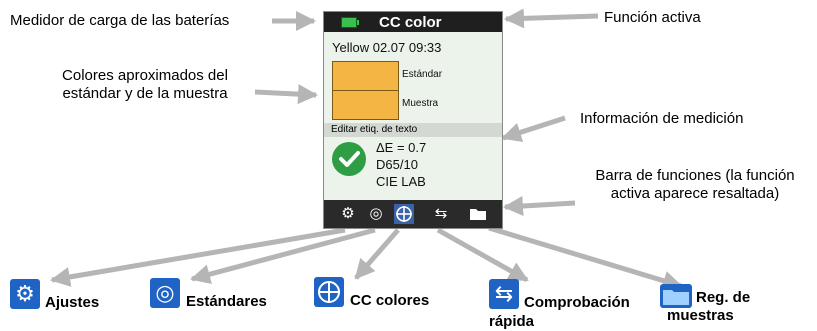 The height and width of the screenshot is (331, 817). What do you see at coordinates (120, 20) in the screenshot?
I see `callout-battery: Medidor de carga de las baterías` at bounding box center [120, 20].